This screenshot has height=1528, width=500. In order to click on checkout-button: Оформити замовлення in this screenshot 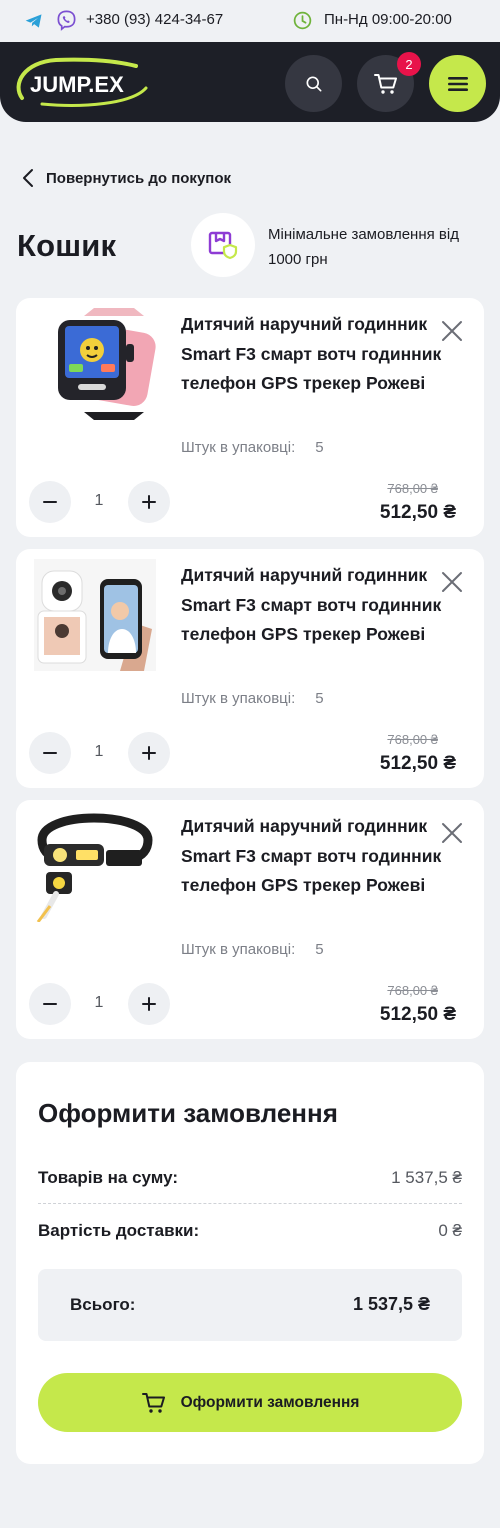, I will do `click(250, 1402)`.